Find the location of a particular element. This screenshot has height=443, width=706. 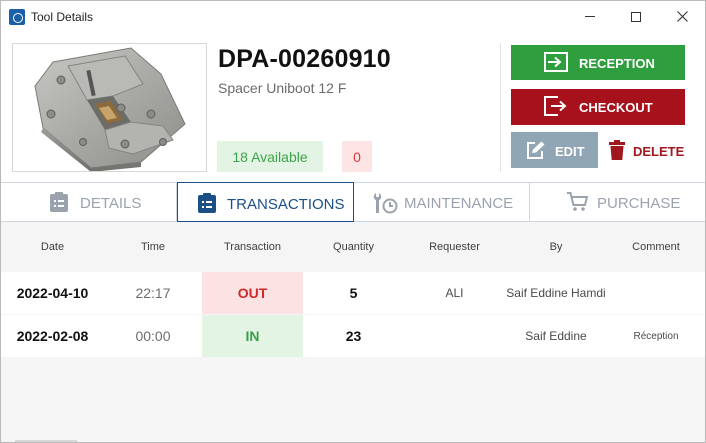

maximize-icon is located at coordinates (636, 16).